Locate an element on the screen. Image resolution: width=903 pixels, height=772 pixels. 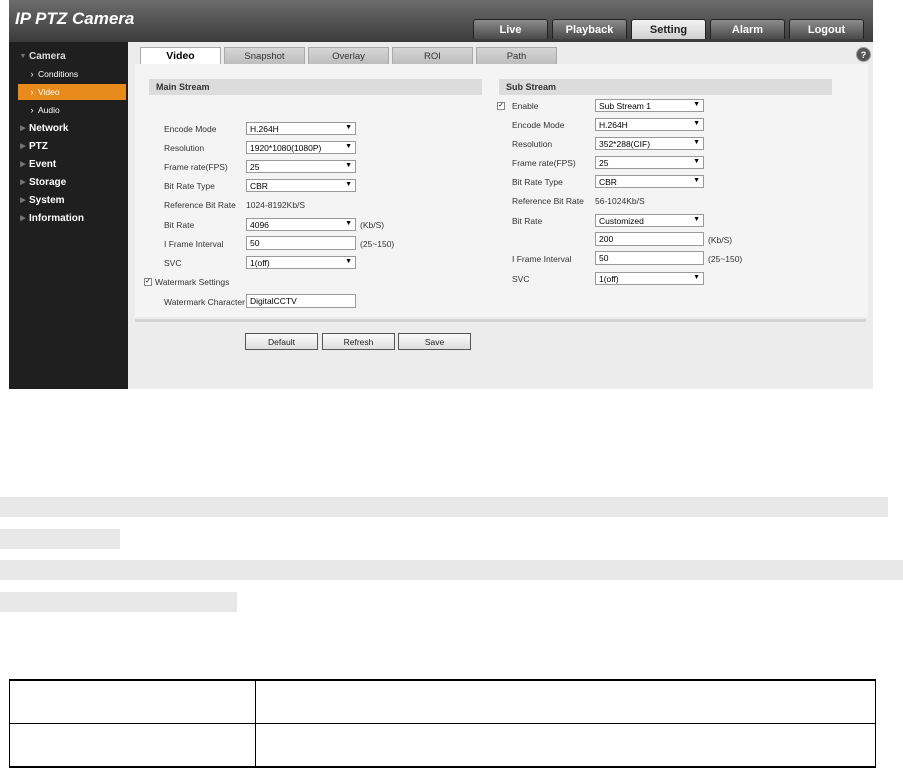
sub-encode-mode-select: H.264H ▼ is located at coordinates (649, 124).